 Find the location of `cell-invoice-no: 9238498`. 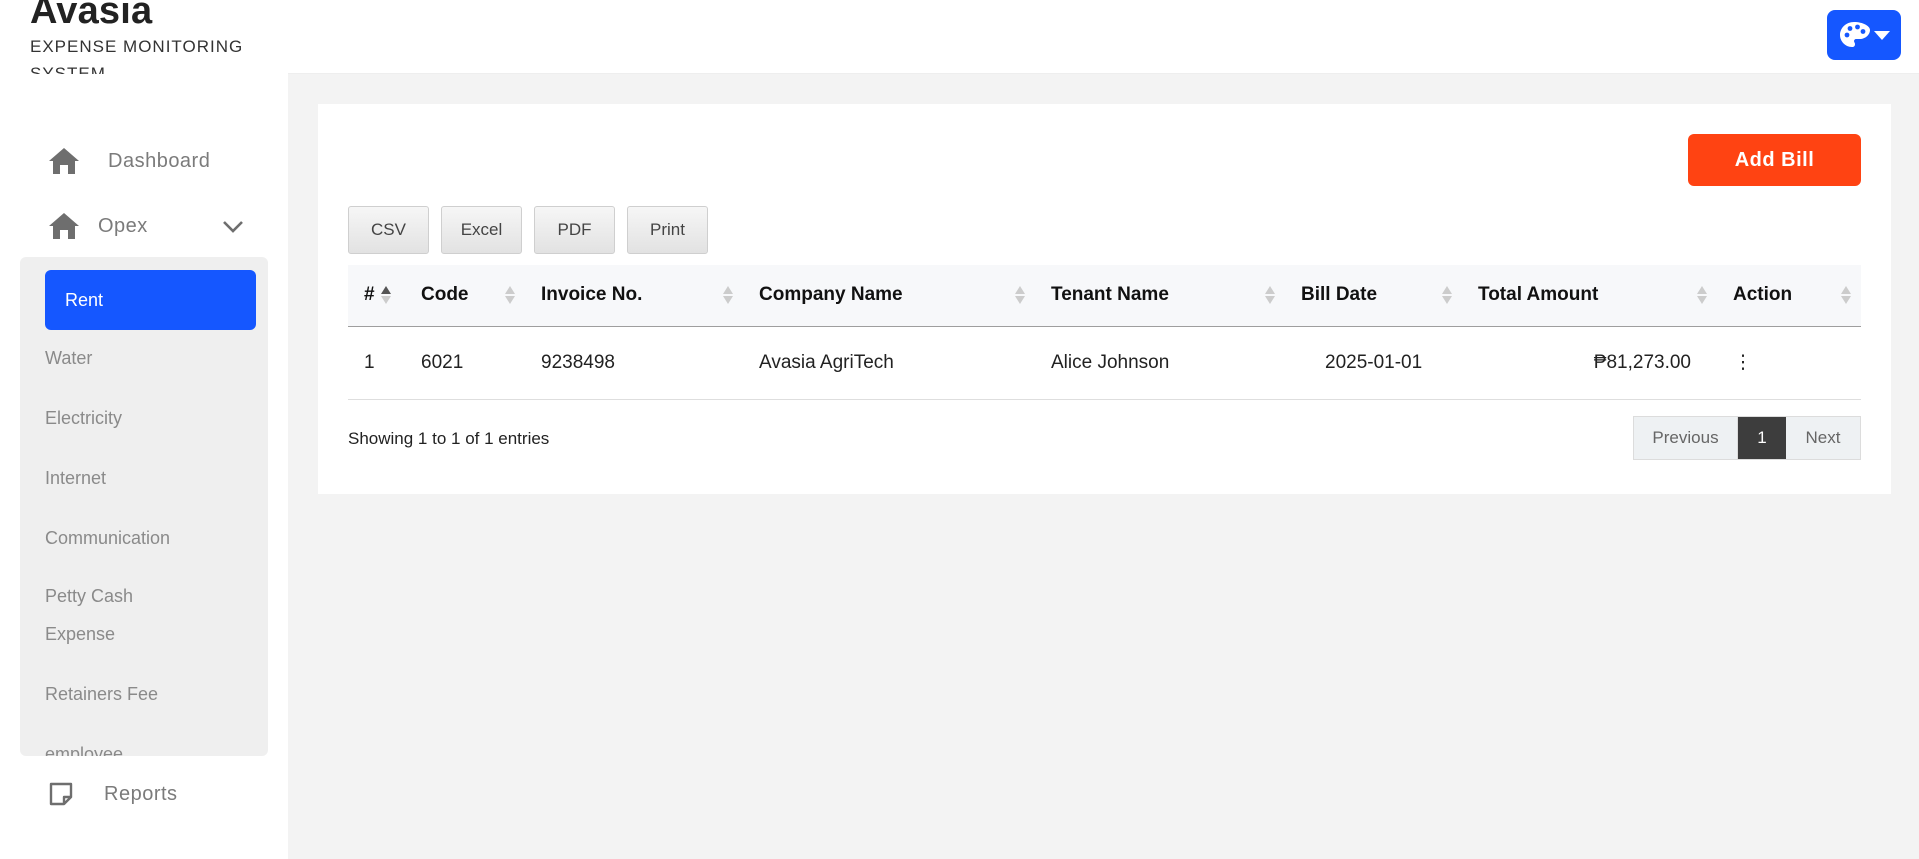

cell-invoice-no: 9238498 is located at coordinates (578, 362).